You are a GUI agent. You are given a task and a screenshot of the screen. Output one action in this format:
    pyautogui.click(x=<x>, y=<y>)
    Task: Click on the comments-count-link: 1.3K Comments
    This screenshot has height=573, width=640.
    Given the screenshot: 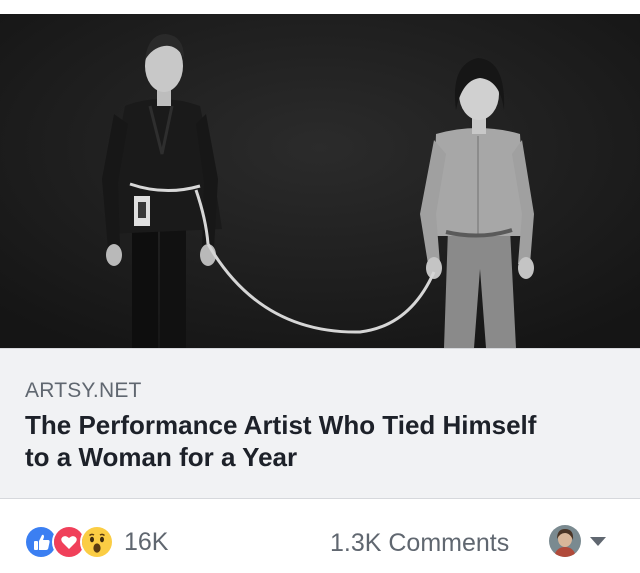 What is the action you would take?
    pyautogui.click(x=419, y=543)
    